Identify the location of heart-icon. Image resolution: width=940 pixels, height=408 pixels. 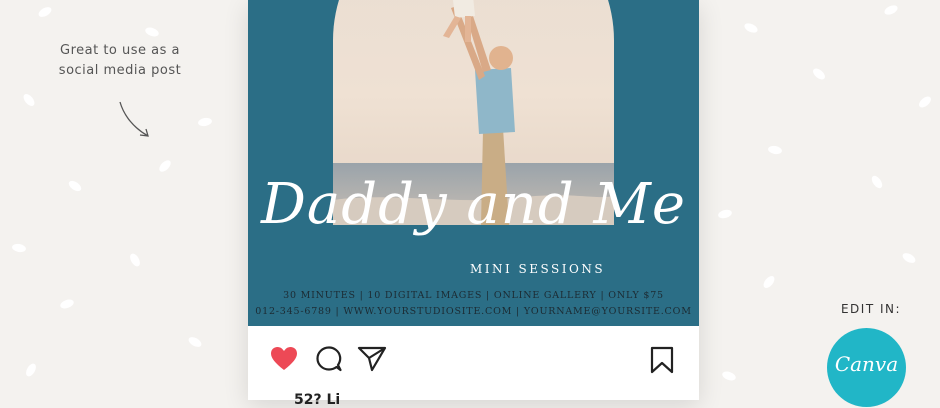
(284, 359).